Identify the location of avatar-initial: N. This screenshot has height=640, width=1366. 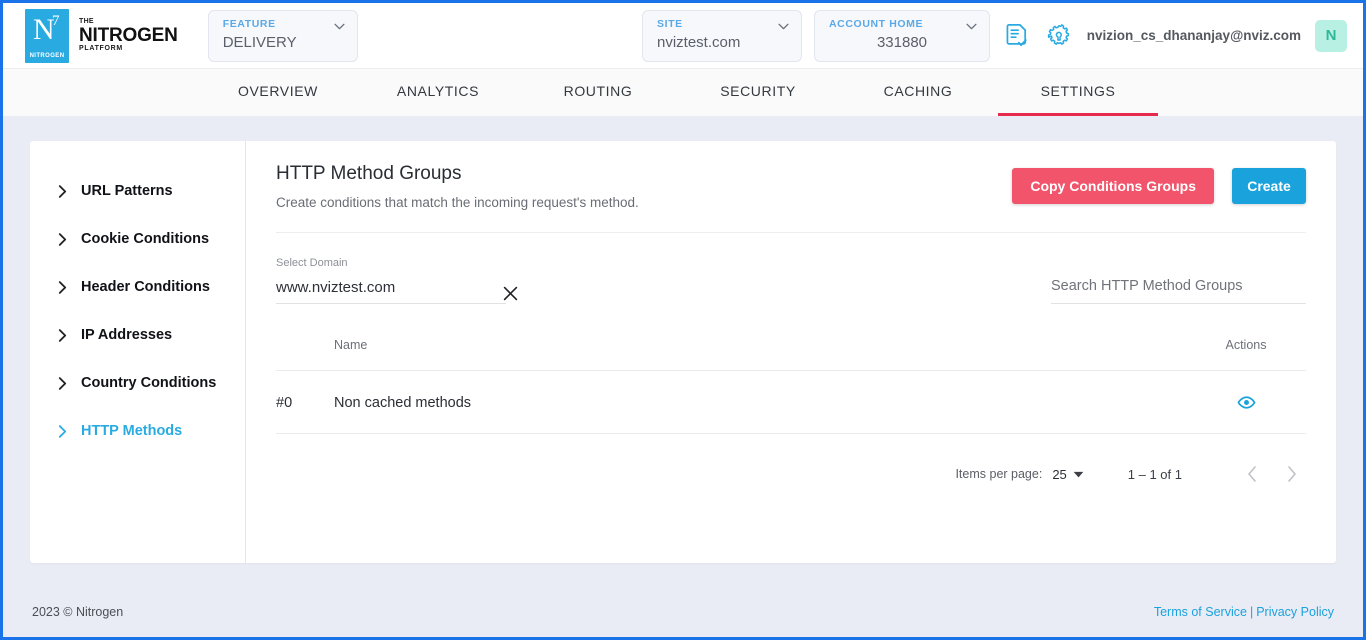
(1331, 35).